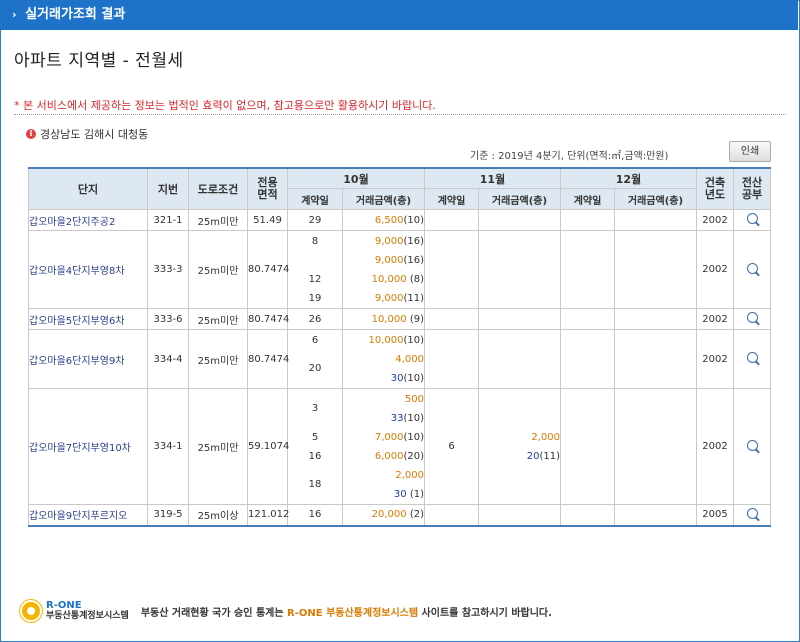 This screenshot has height=642, width=800. What do you see at coordinates (383, 514) in the screenshot?
I see `deal-amount-line: 20,000 (2)` at bounding box center [383, 514].